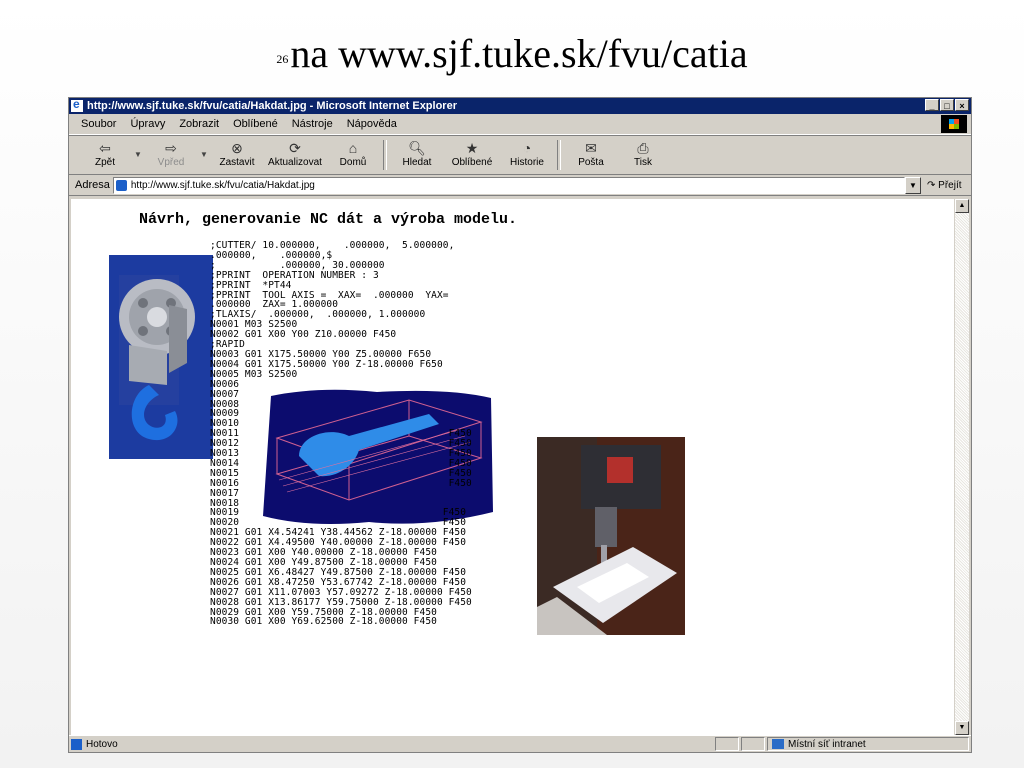 Image resolution: width=1024 pixels, height=768 pixels. What do you see at coordinates (472, 148) in the screenshot?
I see `favorites-folder-icon: ★` at bounding box center [472, 148].